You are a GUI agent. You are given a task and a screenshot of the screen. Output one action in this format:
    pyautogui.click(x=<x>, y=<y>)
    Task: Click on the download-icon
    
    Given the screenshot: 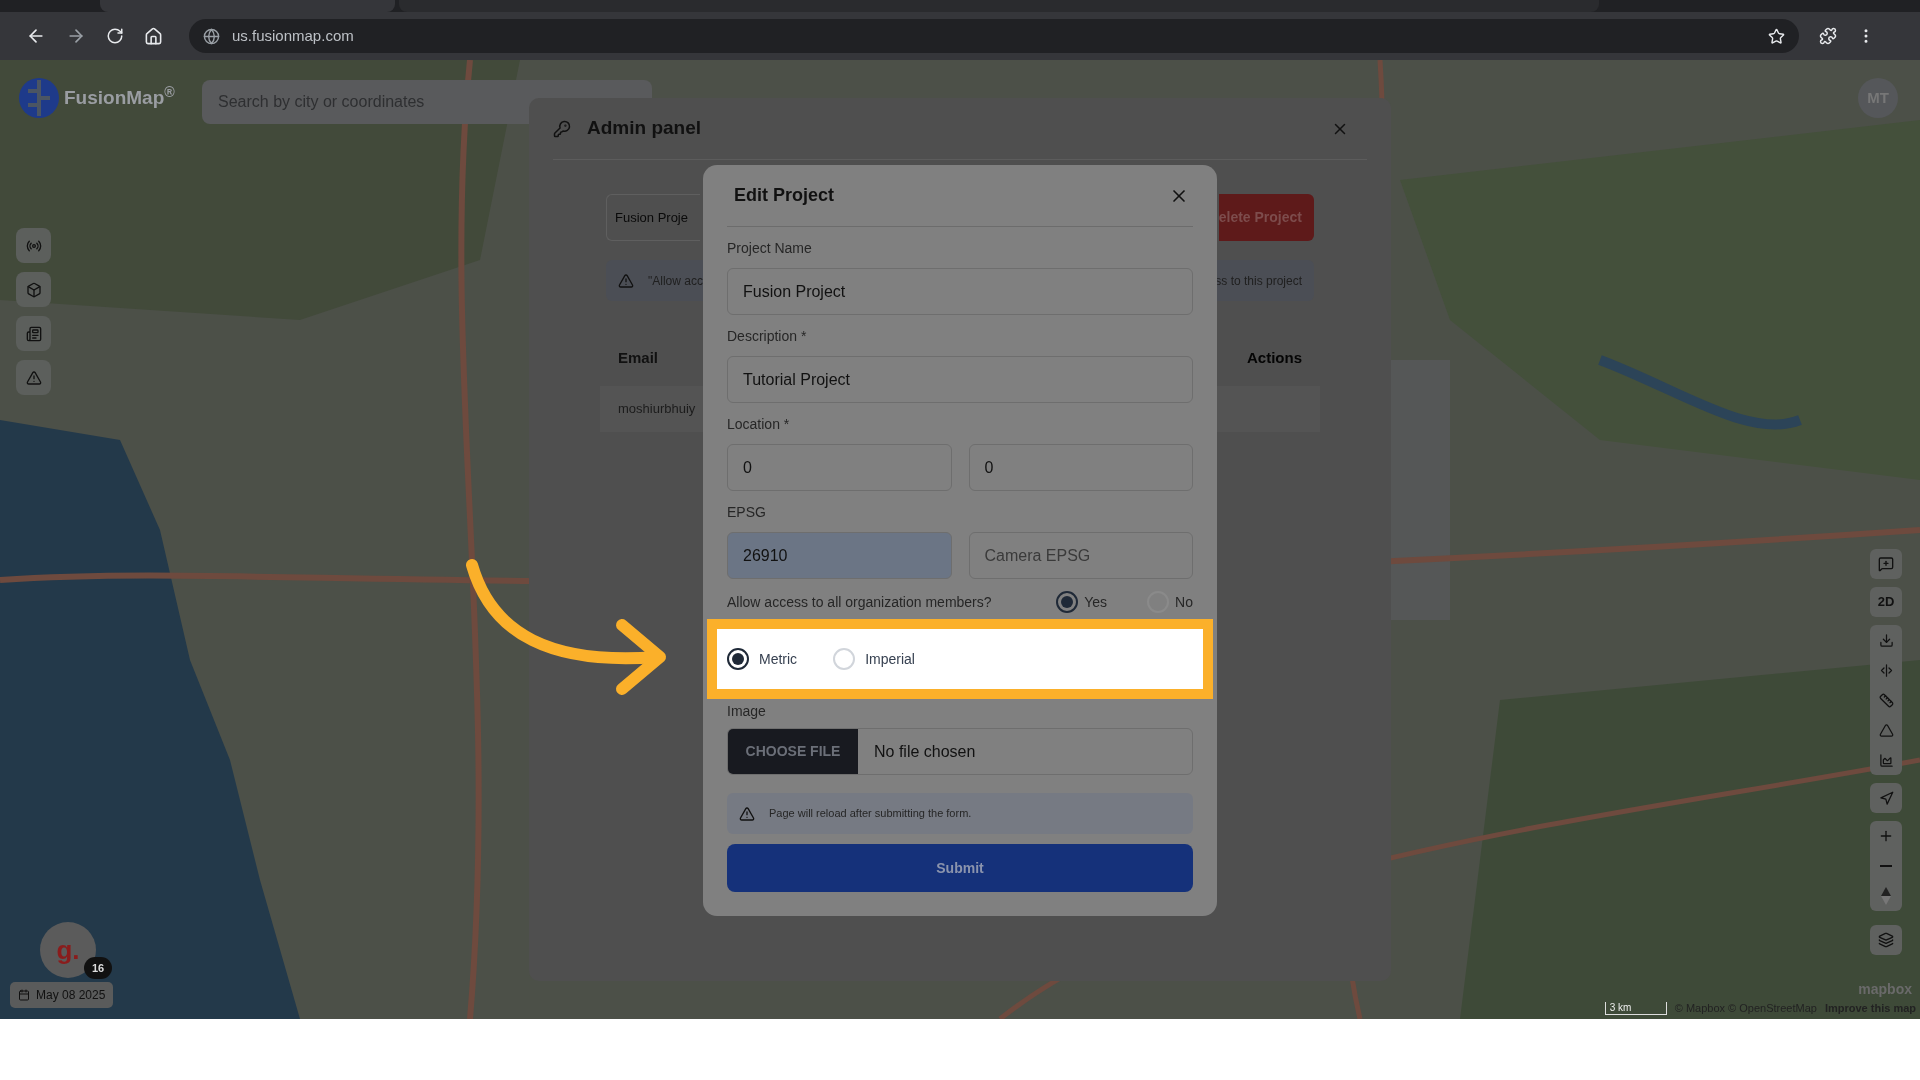 What is the action you would take?
    pyautogui.click(x=1886, y=640)
    